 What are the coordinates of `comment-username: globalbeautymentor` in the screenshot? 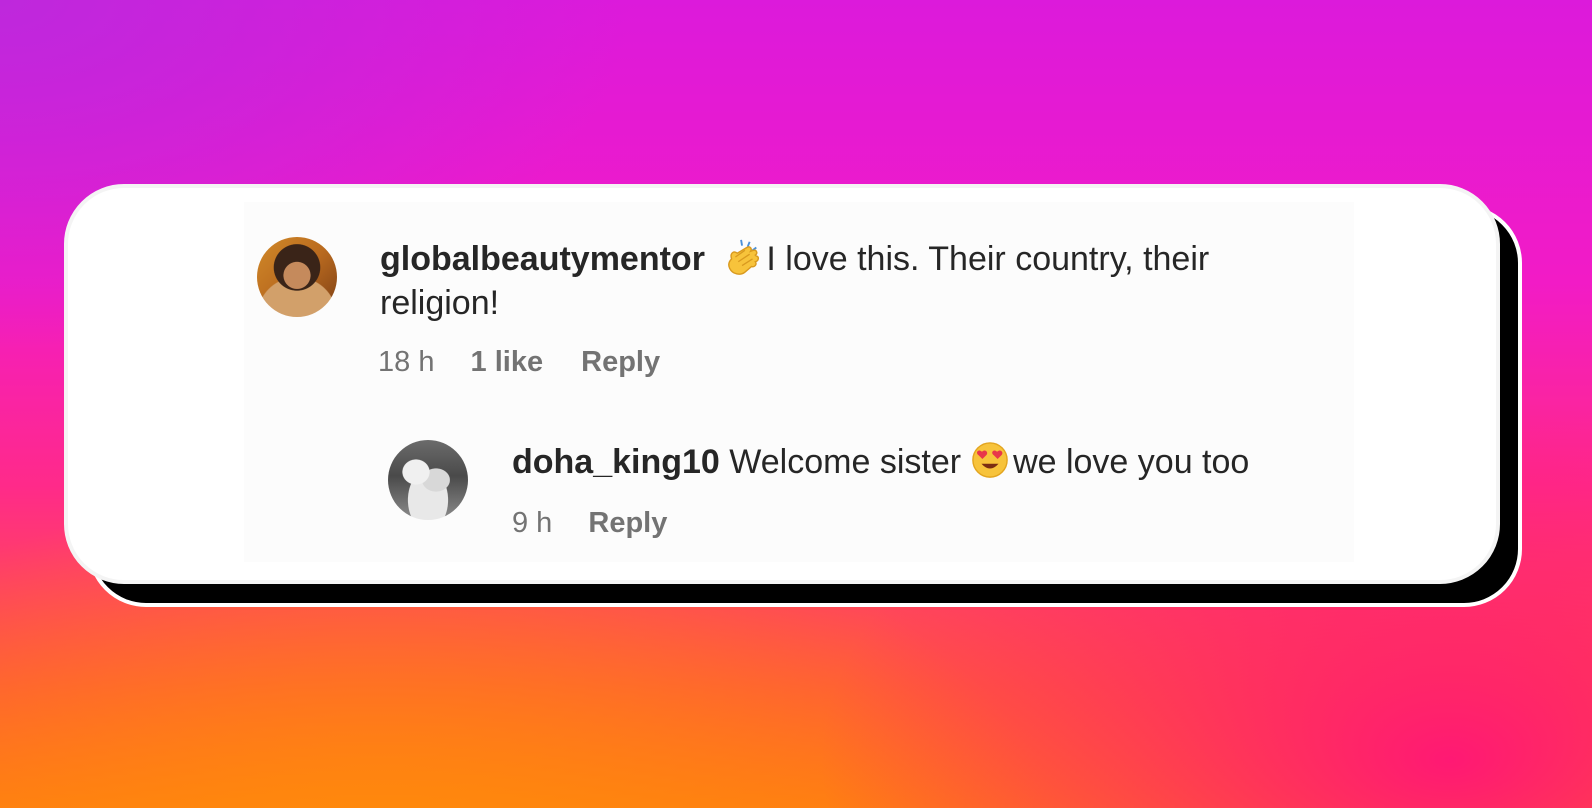 It's located at (542, 259).